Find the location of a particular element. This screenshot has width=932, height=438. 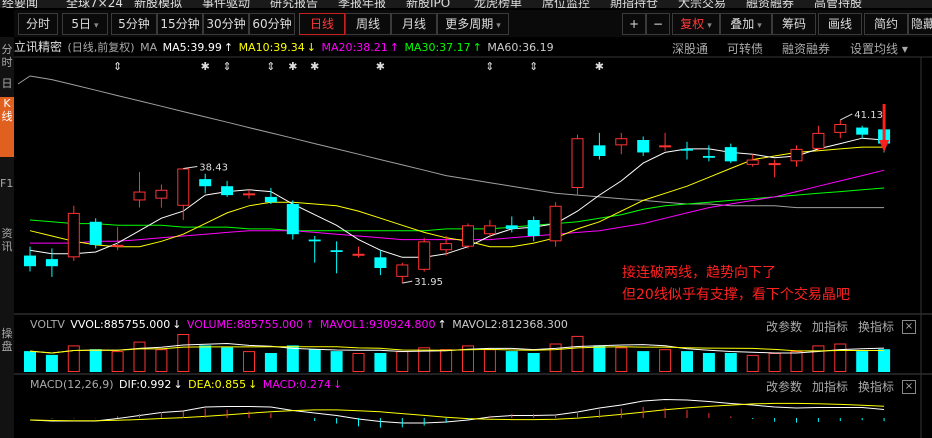

price-label-low-leader is located at coordinates (407, 282).